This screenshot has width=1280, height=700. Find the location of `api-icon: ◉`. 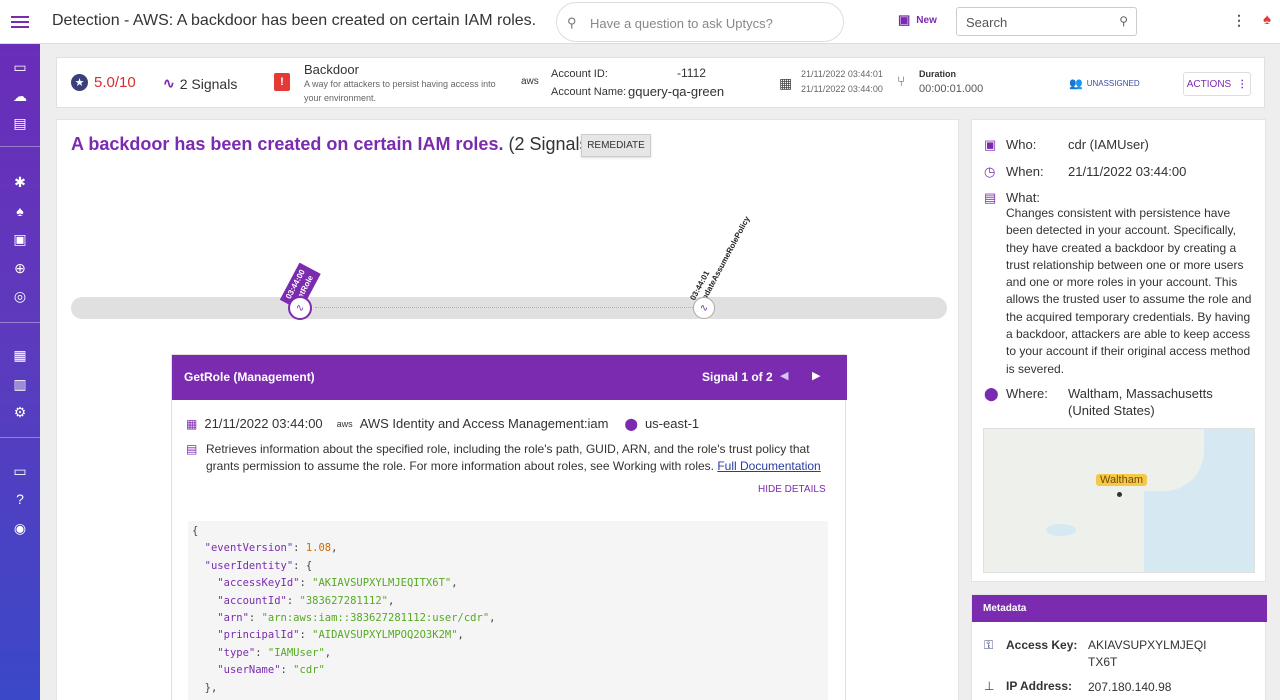

api-icon: ◉ is located at coordinates (20, 528).